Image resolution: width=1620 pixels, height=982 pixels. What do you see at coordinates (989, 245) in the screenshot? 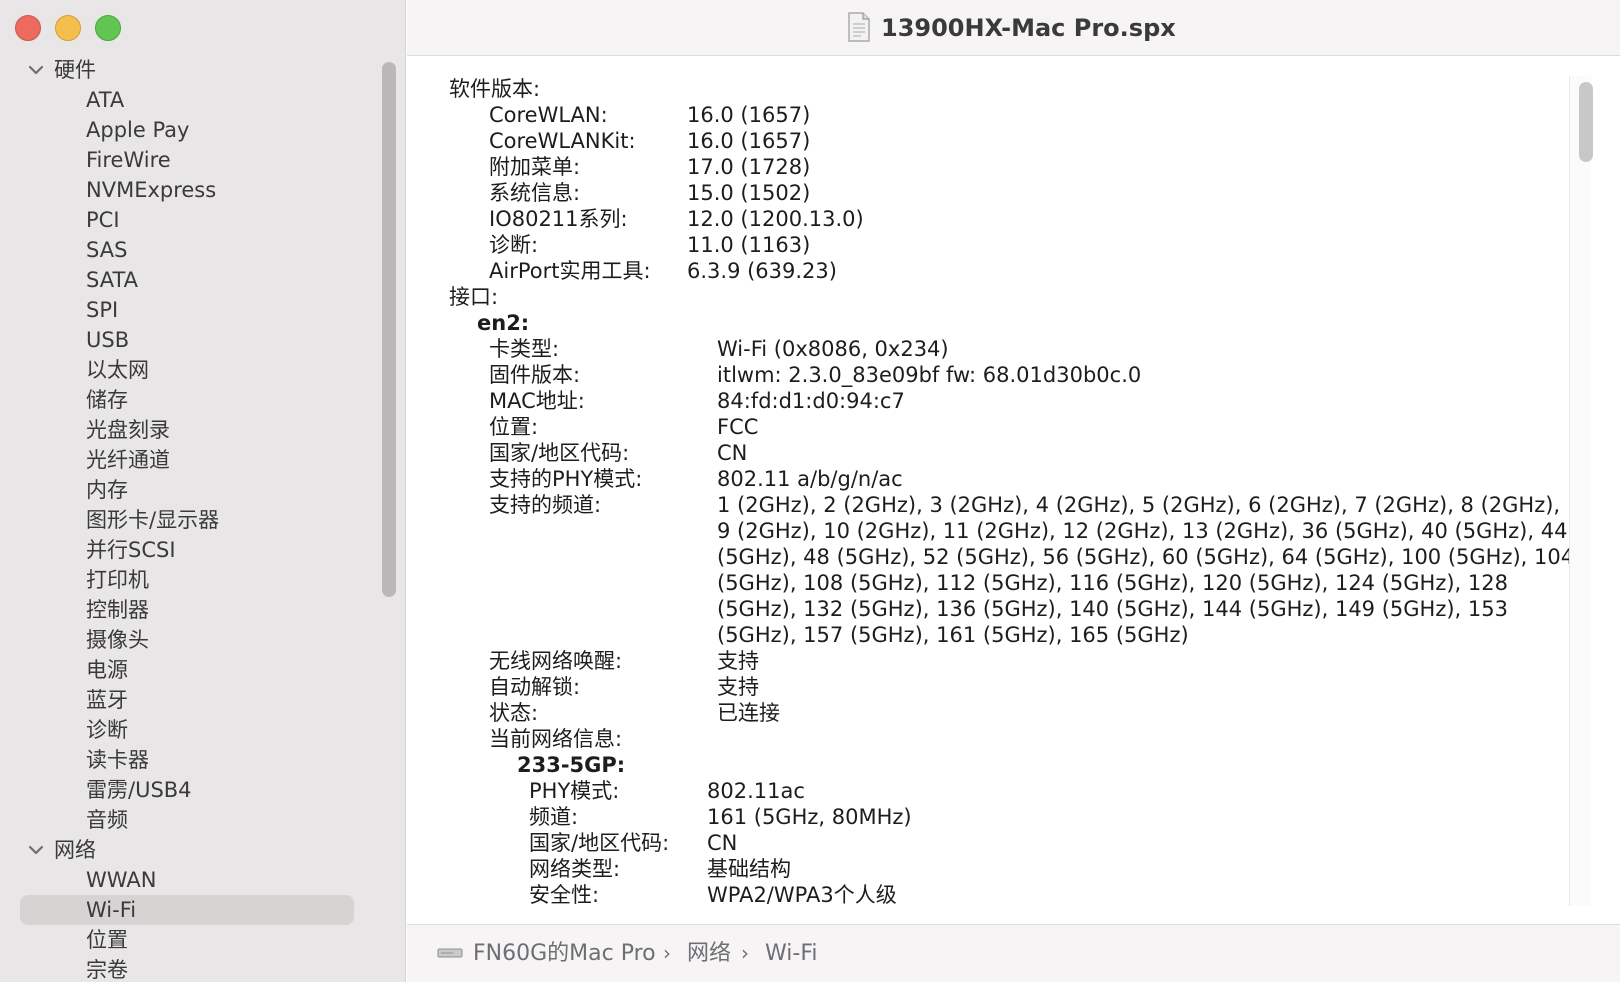
I see `info-row: 诊断: 11.0 (1163)` at bounding box center [989, 245].